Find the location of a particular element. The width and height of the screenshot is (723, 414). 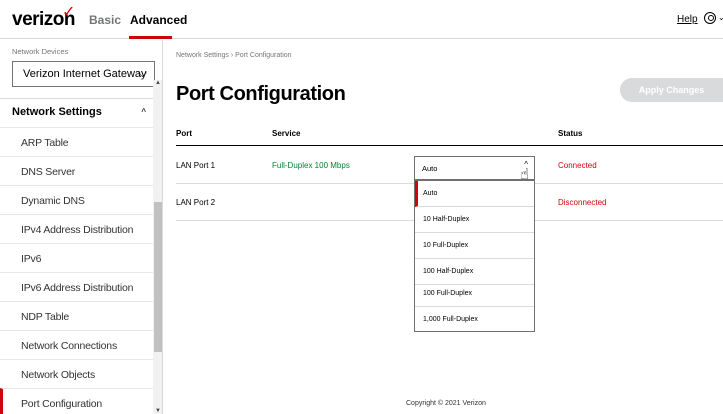

service-value: Full-Duplex 100 Mbps is located at coordinates (311, 165).